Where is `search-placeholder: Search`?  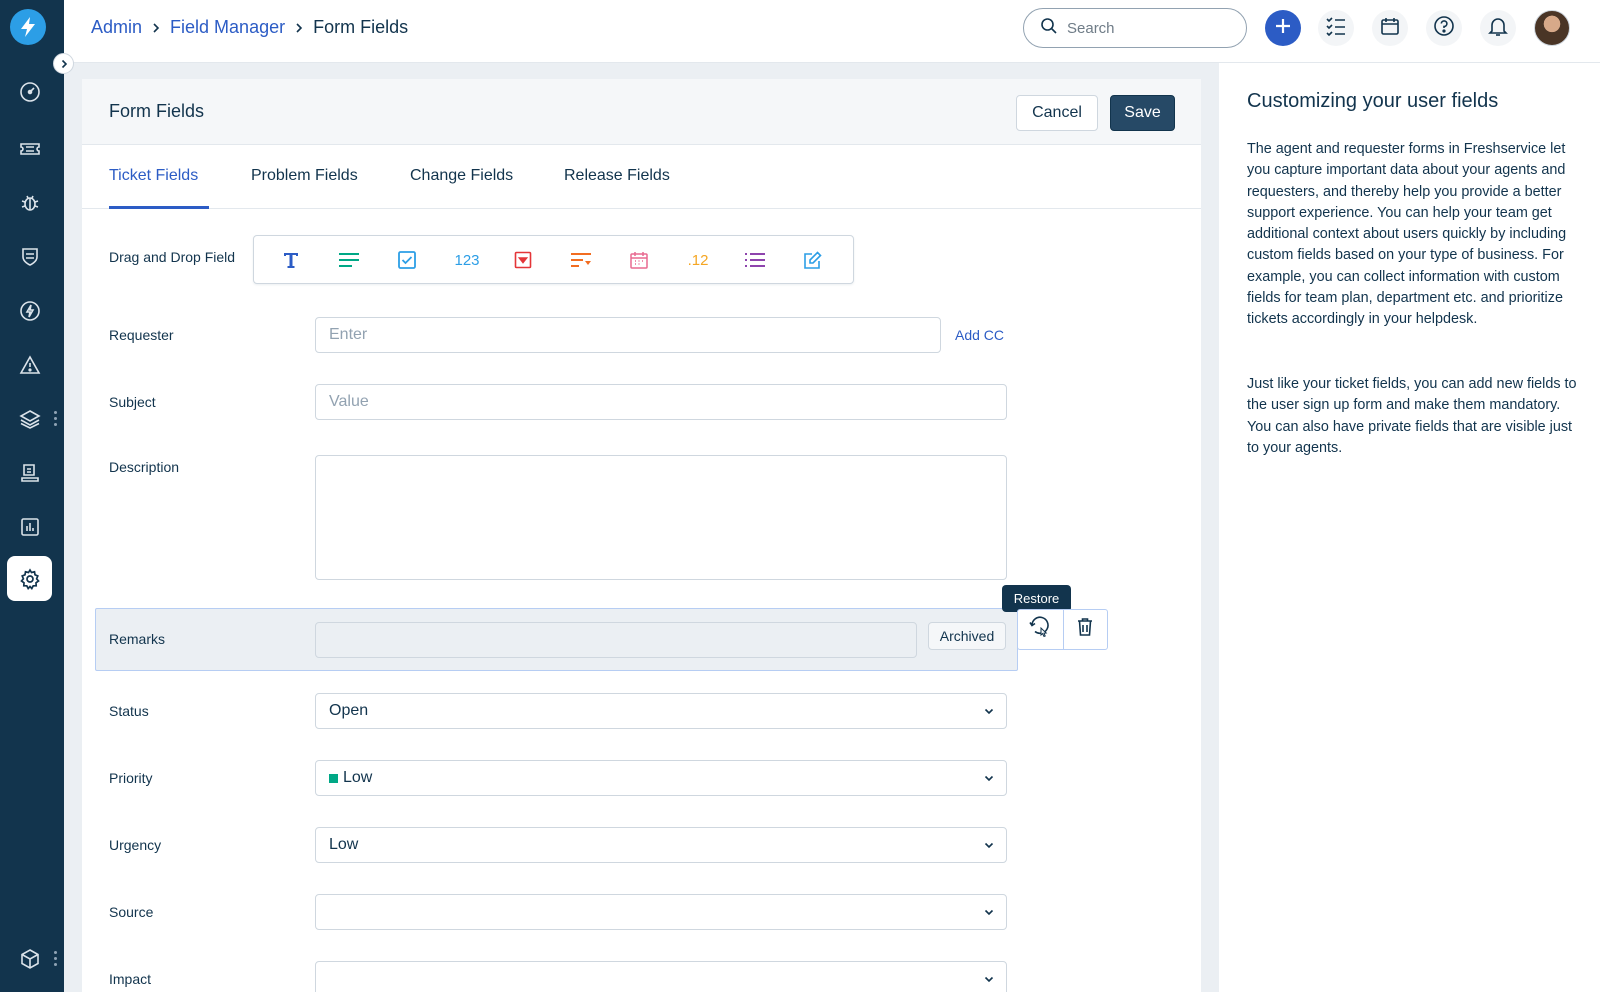
search-placeholder: Search is located at coordinates (1091, 28).